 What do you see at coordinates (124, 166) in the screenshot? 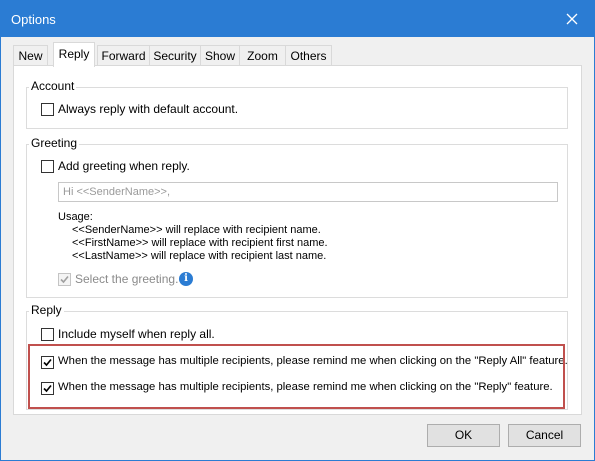
I see `add-greeting-label: Add greeting when reply.` at bounding box center [124, 166].